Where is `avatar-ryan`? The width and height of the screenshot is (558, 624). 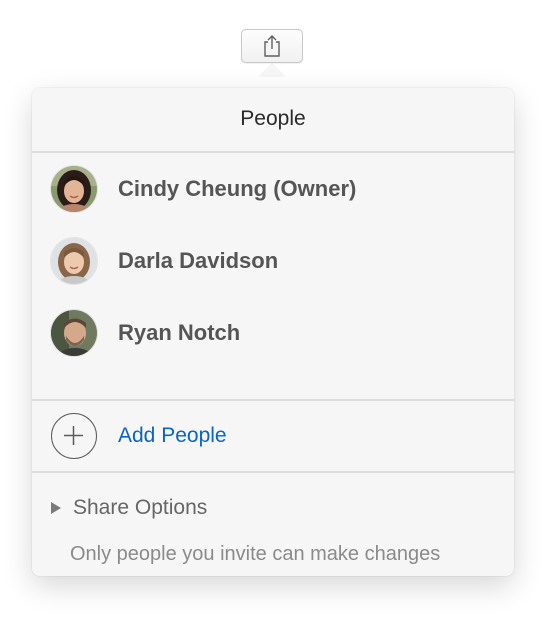 avatar-ryan is located at coordinates (74, 333).